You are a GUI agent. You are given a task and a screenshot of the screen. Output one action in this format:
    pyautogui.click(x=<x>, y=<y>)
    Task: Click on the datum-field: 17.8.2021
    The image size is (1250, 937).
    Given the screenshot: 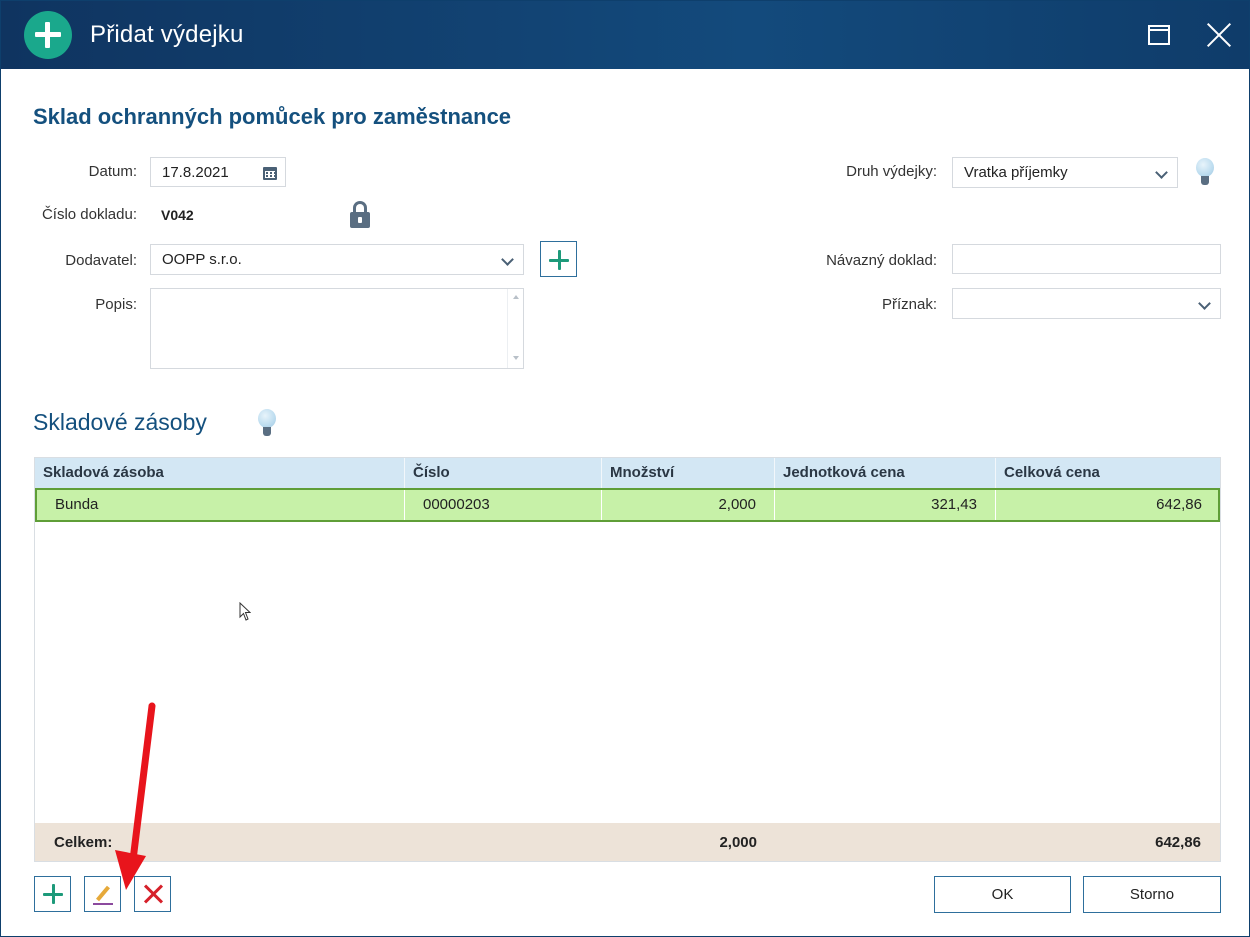 What is the action you would take?
    pyautogui.click(x=218, y=172)
    